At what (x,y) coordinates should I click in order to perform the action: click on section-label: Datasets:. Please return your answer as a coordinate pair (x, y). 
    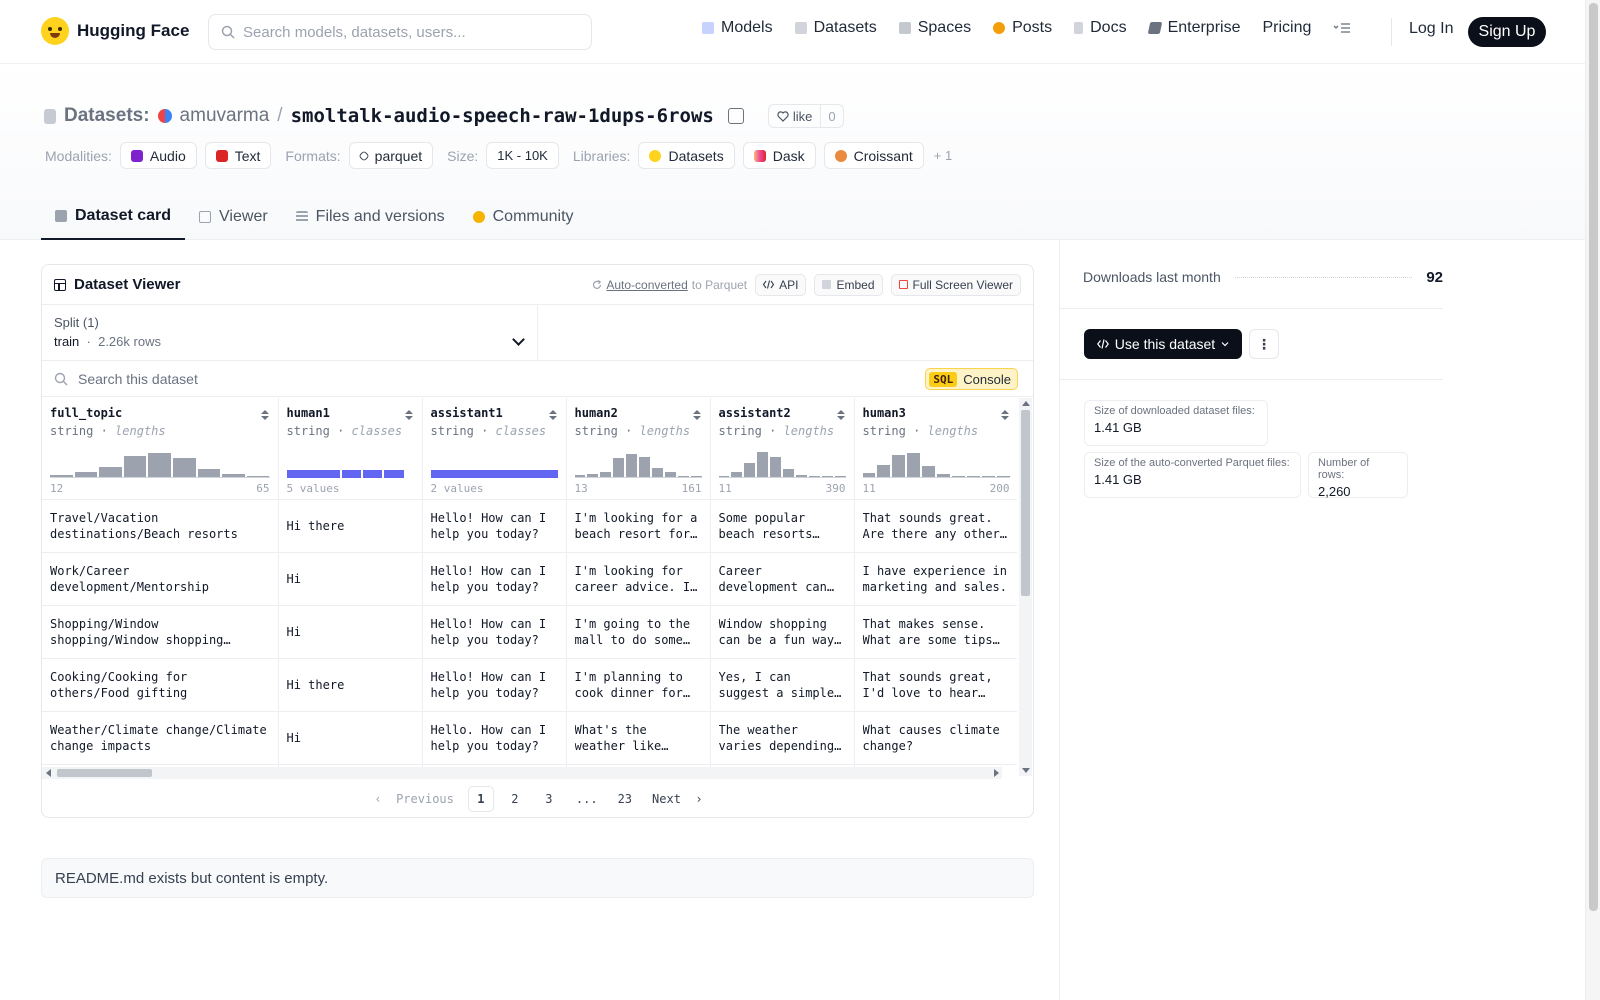
    Looking at the image, I should click on (107, 116).